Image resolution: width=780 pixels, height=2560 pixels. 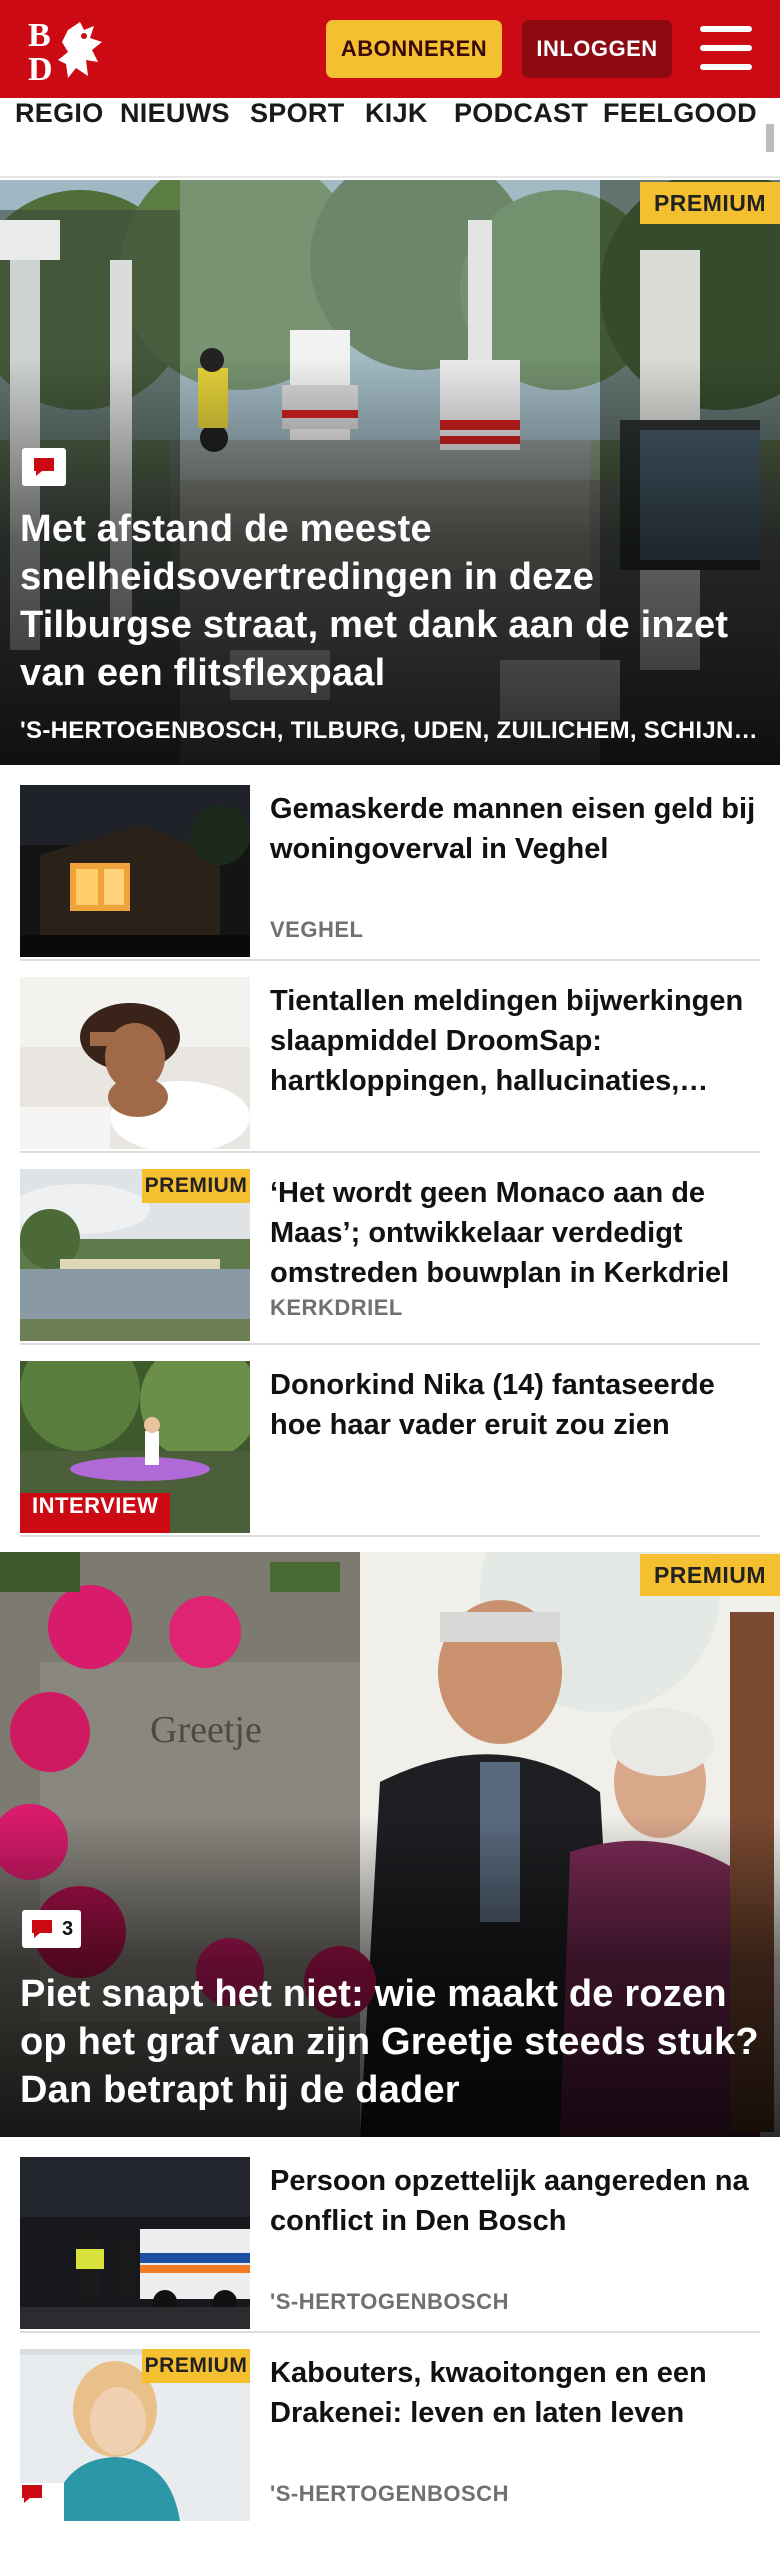 What do you see at coordinates (317, 929) in the screenshot?
I see `article-location: VEGHEL` at bounding box center [317, 929].